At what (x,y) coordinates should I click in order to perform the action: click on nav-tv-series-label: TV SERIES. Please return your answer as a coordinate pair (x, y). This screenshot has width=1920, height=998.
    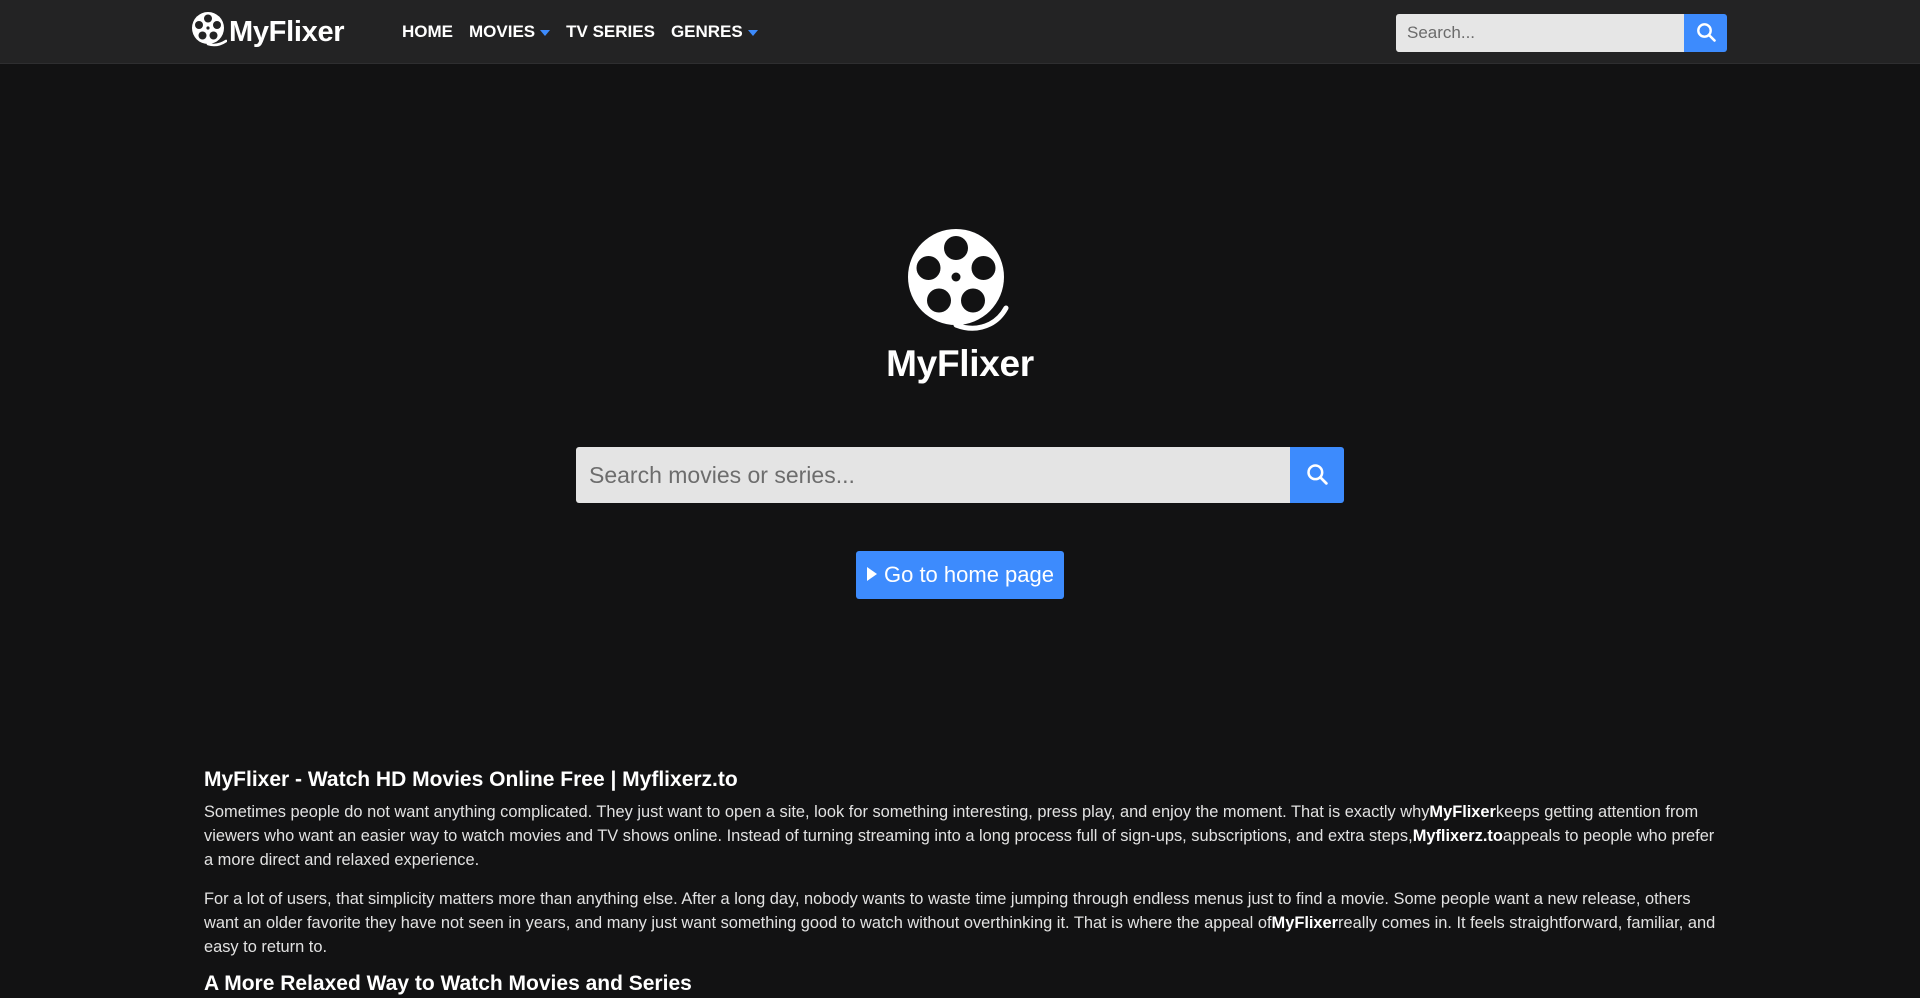
    Looking at the image, I should click on (610, 31).